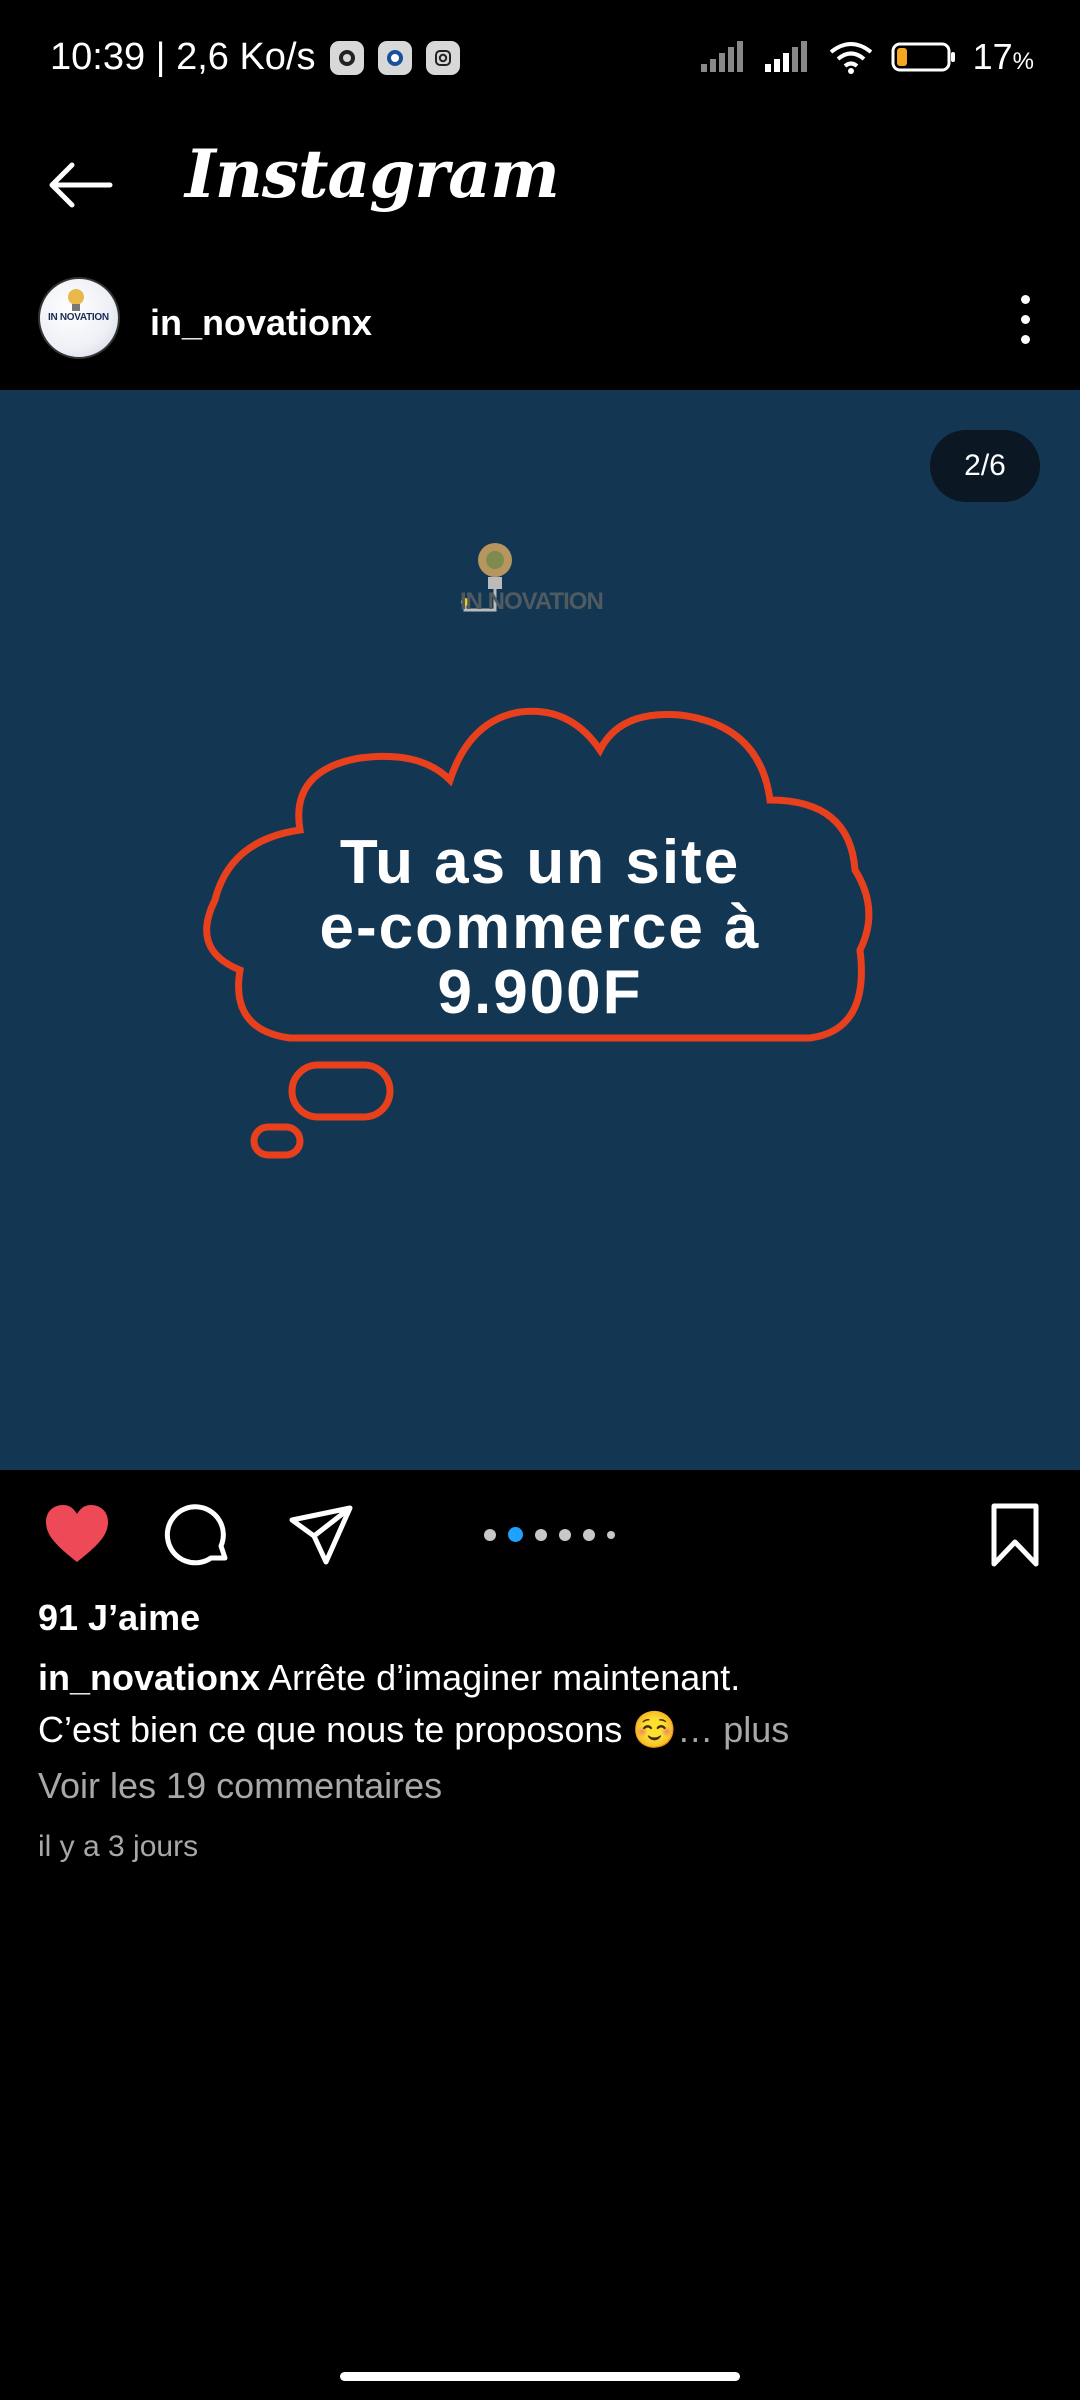 This screenshot has height=2400, width=1080. What do you see at coordinates (149, 1677) in the screenshot?
I see `caption-username: in_novationx` at bounding box center [149, 1677].